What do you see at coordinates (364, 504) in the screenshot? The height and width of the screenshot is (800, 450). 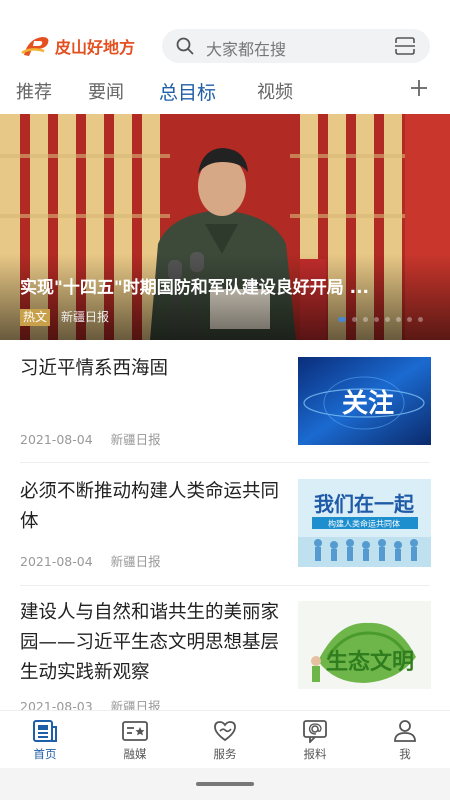 I see `thumb-caption: 我们在一起` at bounding box center [364, 504].